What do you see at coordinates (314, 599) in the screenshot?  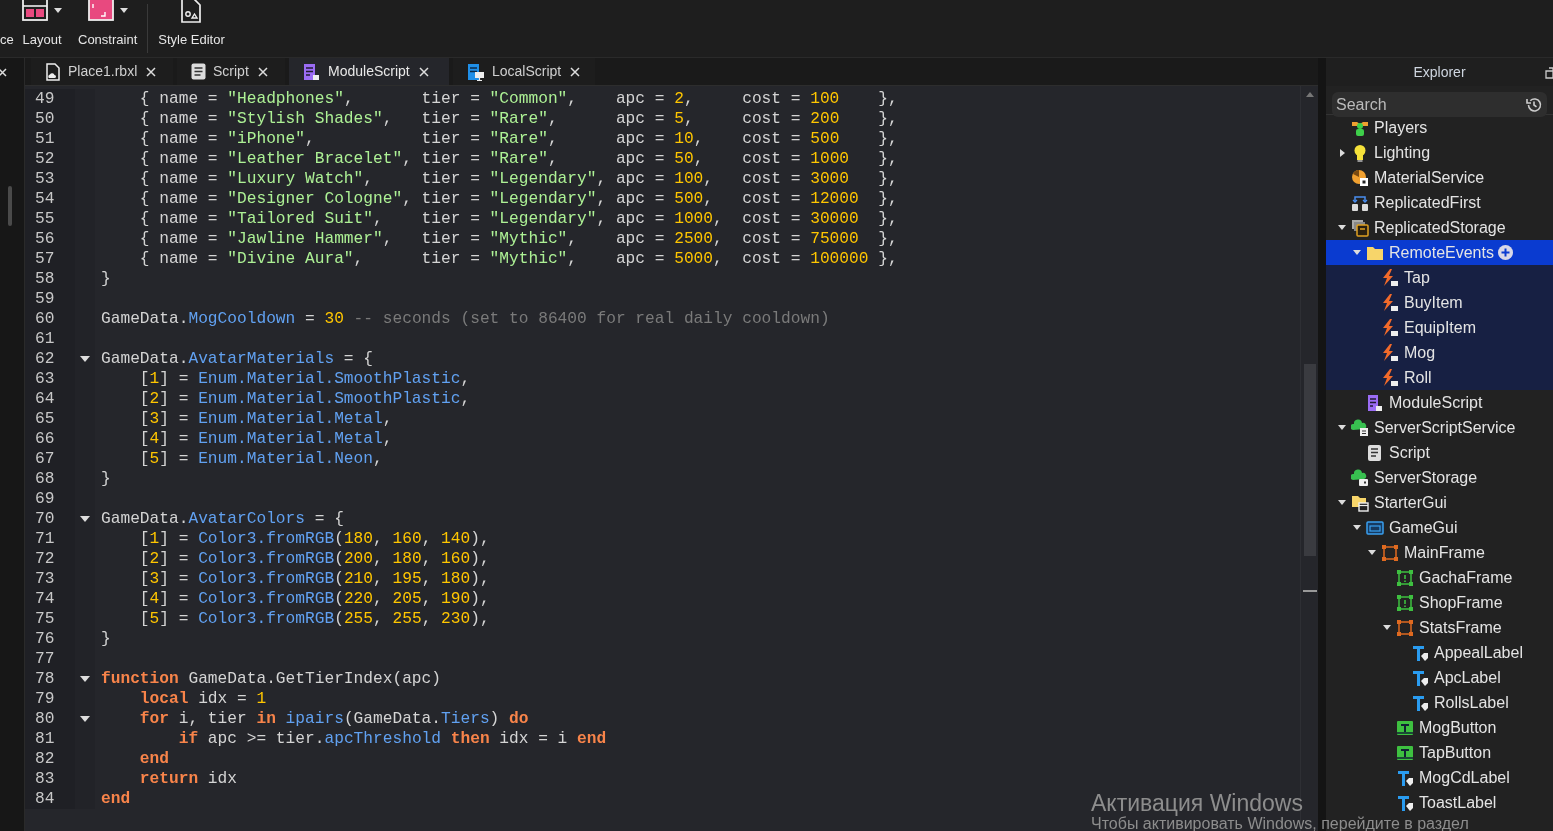 I see `code-line: [4] = Color3.fromRGB(220, 205, 190),` at bounding box center [314, 599].